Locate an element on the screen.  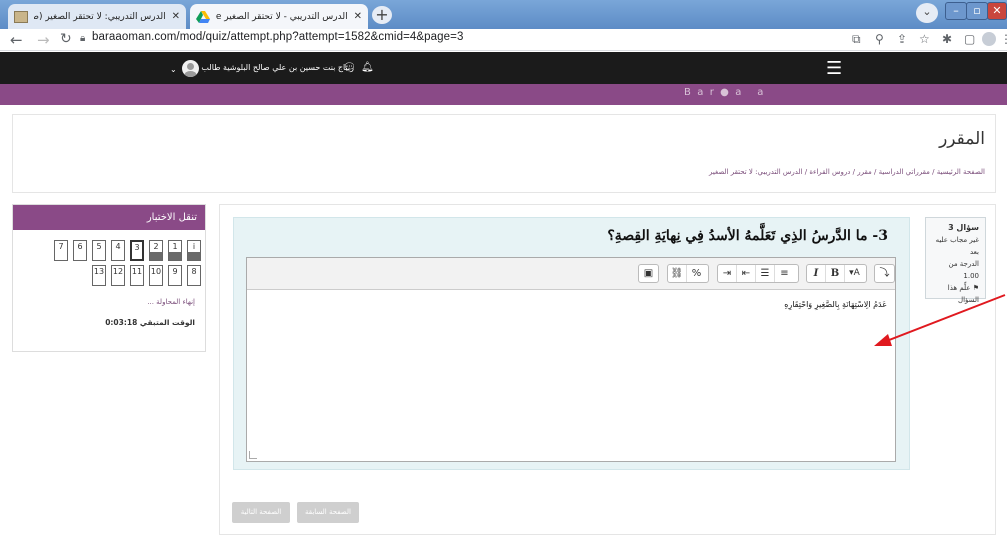
tab-search-icon: ⌄ is located at coordinates (927, 13).